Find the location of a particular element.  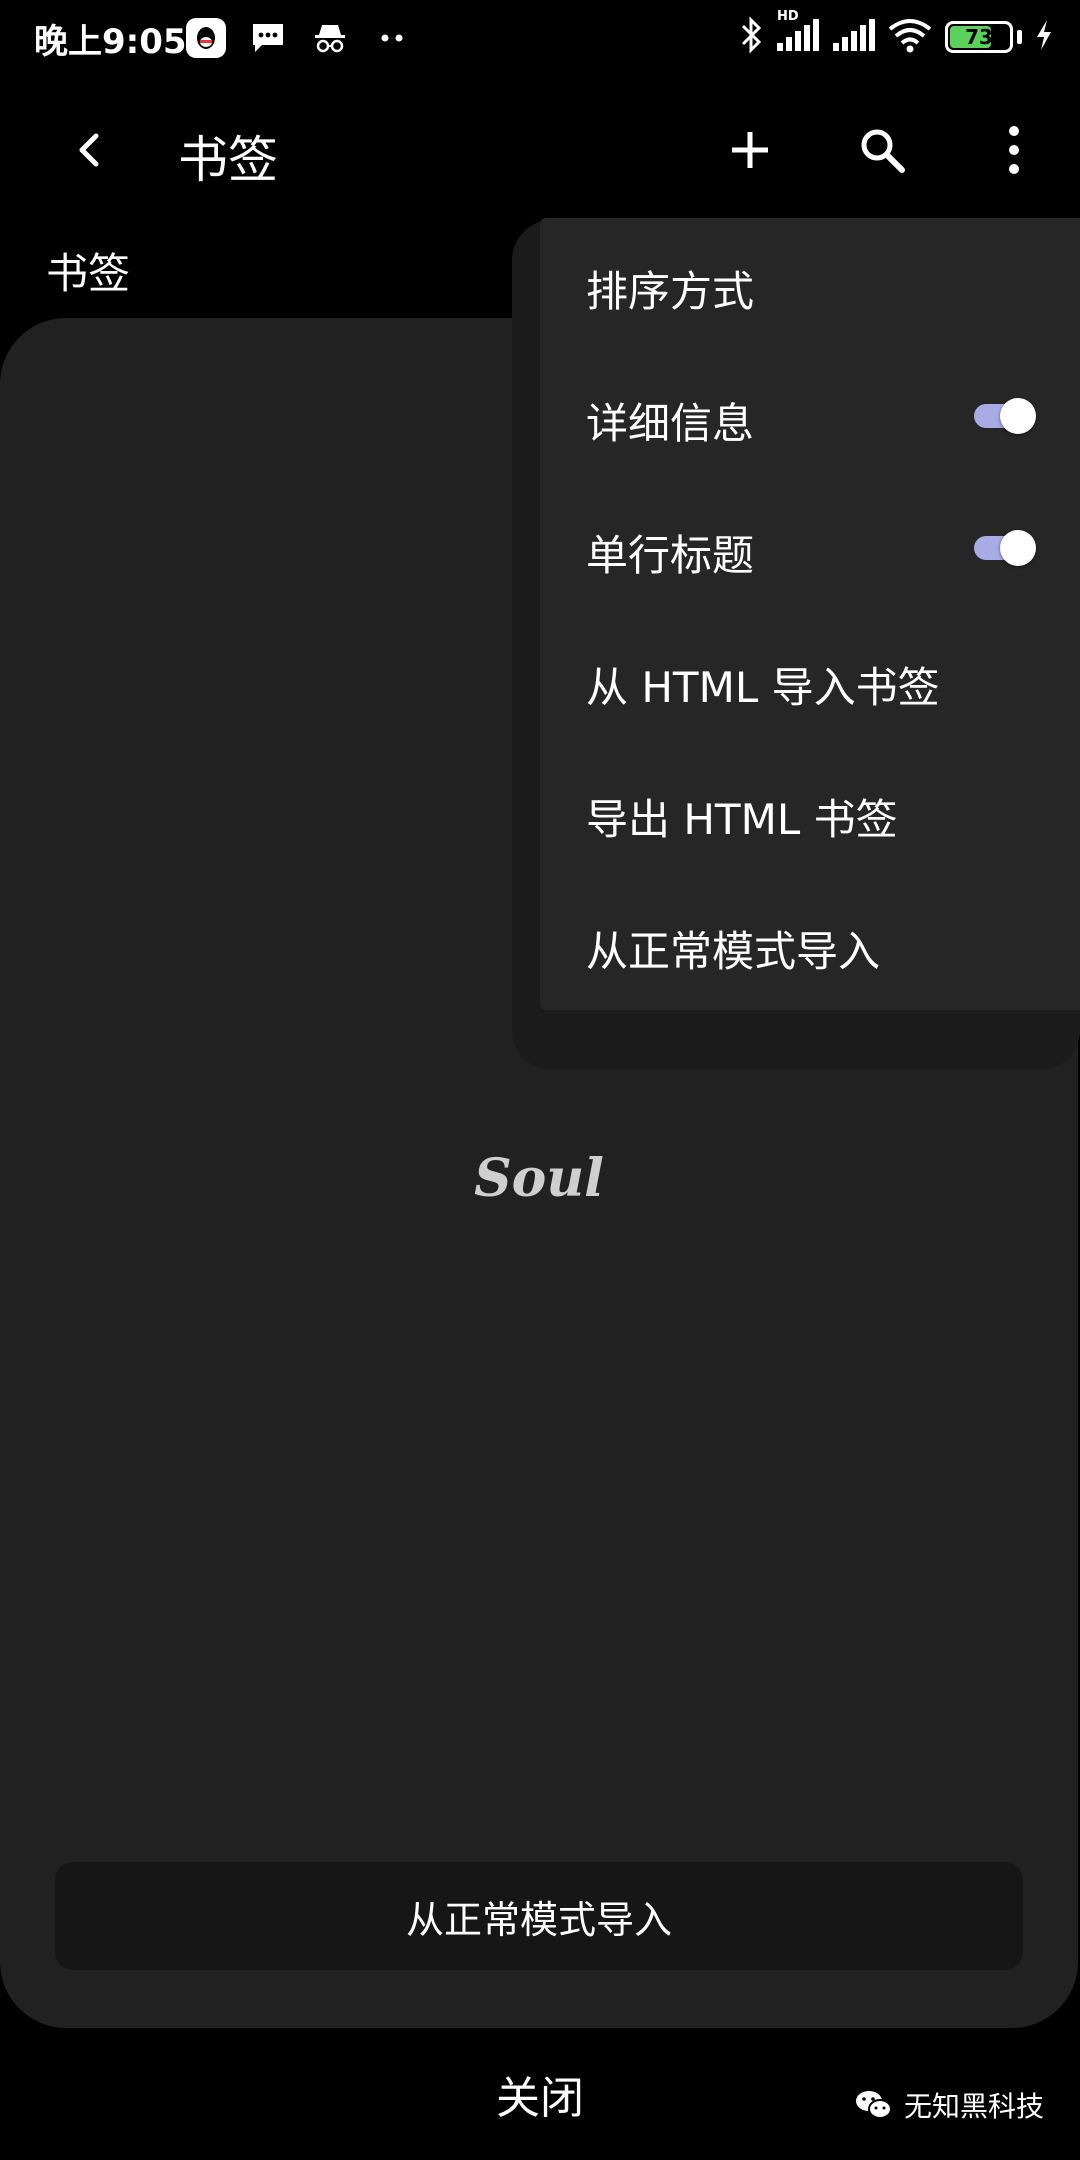

network-type-label: HD is located at coordinates (788, 16).